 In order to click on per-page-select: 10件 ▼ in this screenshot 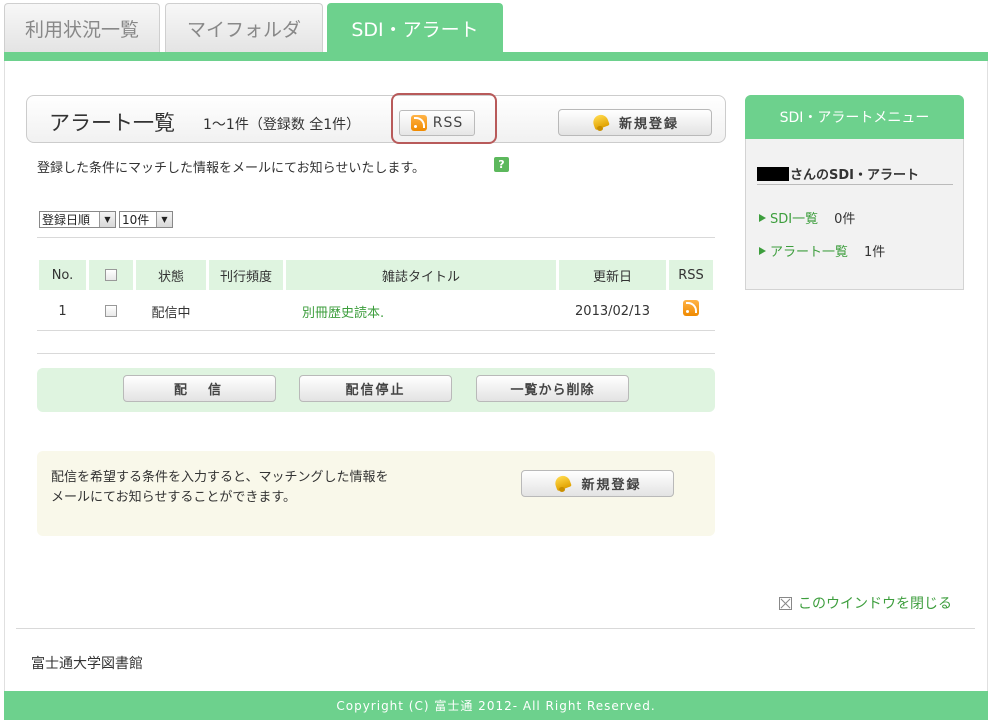, I will do `click(146, 219)`.